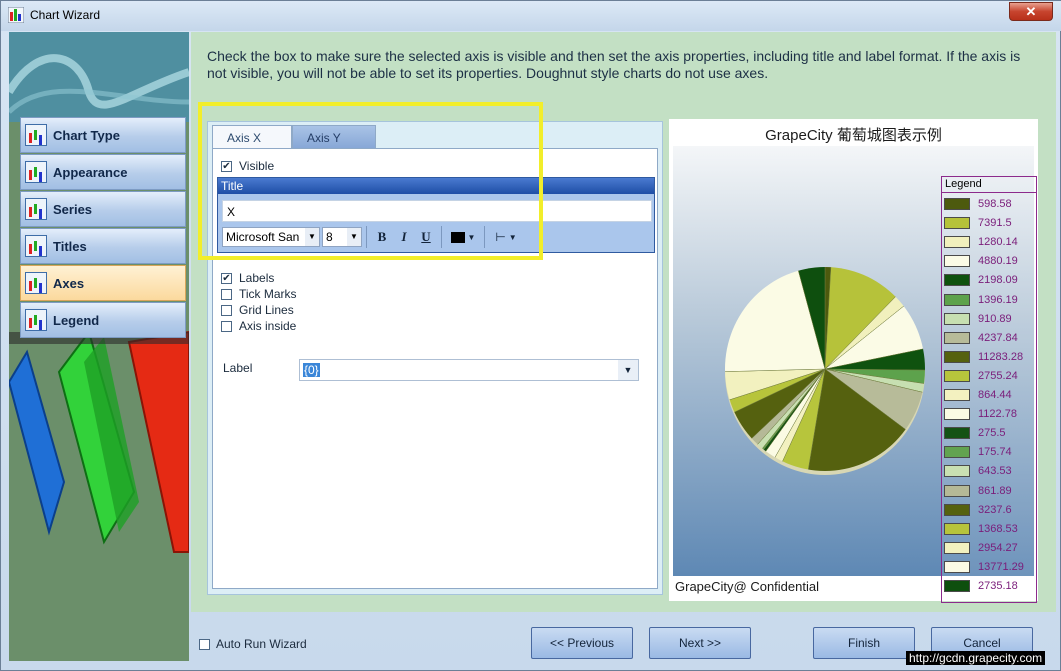  Describe the element at coordinates (342, 237) in the screenshot. I see `font-size-combo: 8 ▼` at that location.